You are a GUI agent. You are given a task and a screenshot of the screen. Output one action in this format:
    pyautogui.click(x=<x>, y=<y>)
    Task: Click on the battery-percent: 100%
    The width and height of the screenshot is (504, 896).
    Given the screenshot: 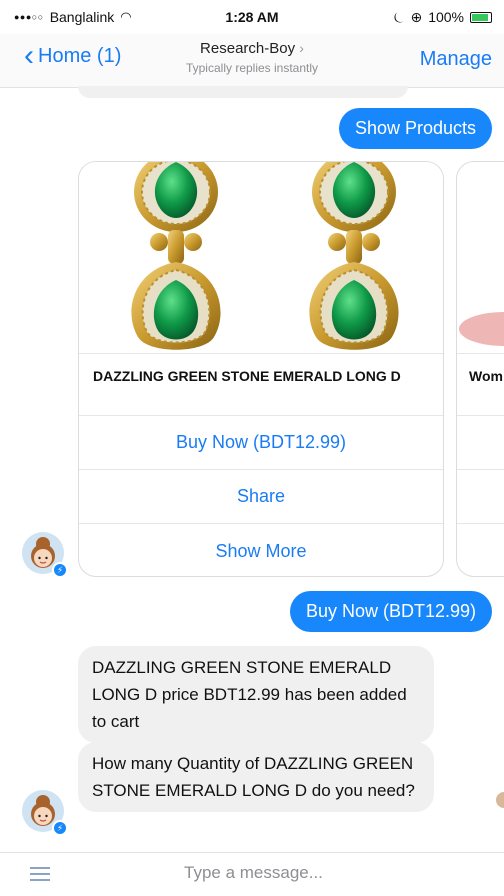 What is the action you would take?
    pyautogui.click(x=446, y=17)
    